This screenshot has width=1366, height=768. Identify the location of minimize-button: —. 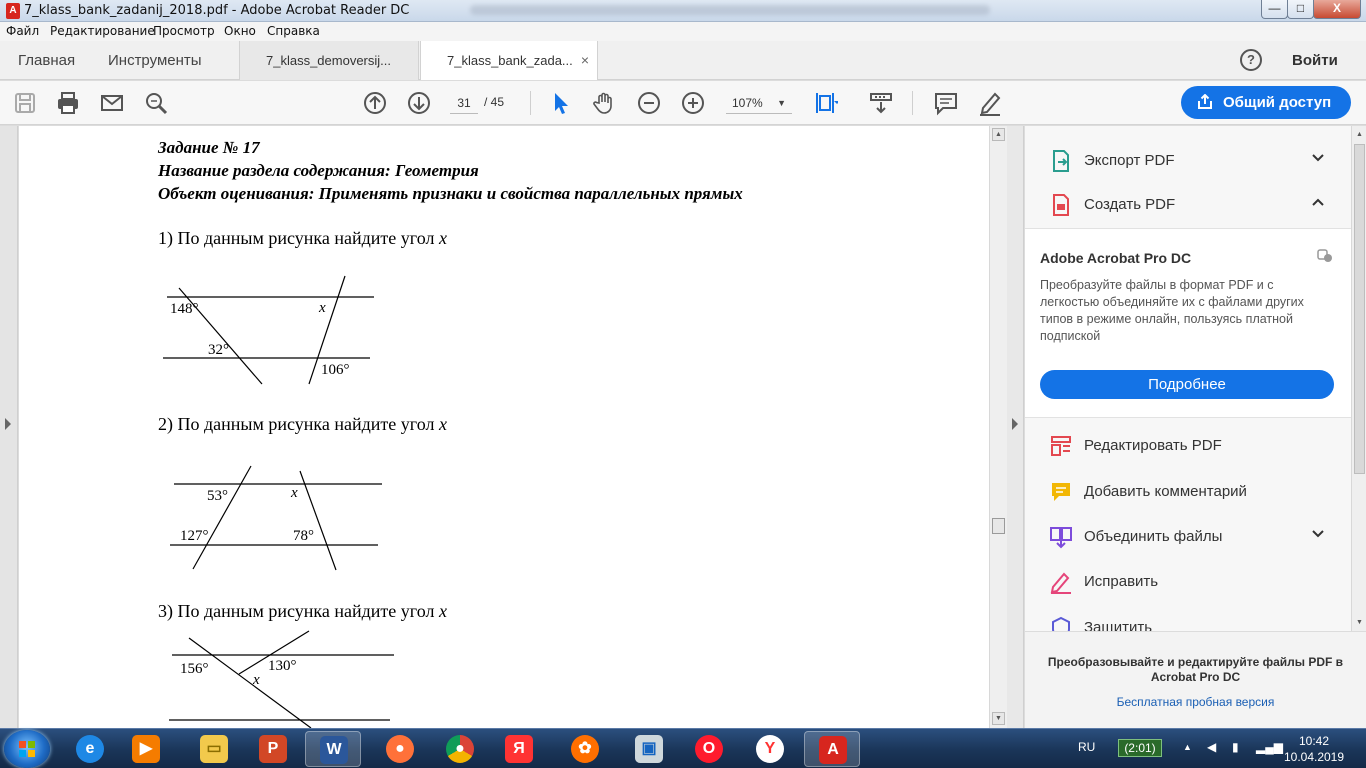
(1274, 9).